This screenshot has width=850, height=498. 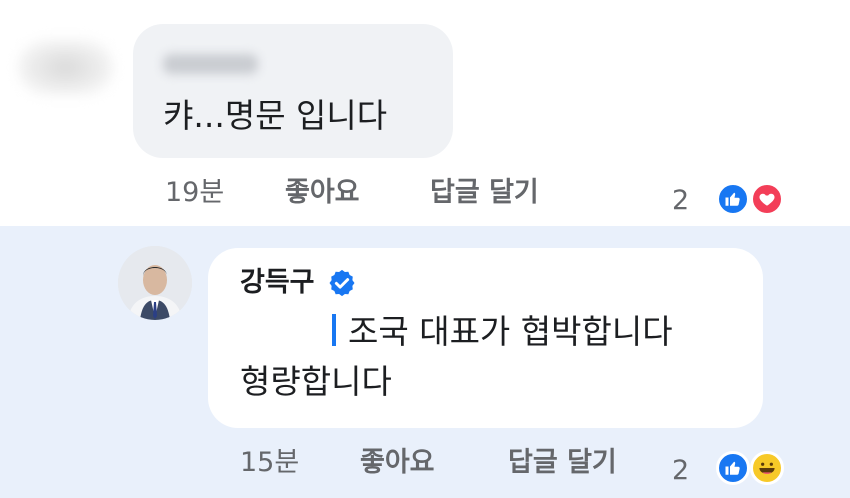 What do you see at coordinates (342, 283) in the screenshot?
I see `verified-badge-icon` at bounding box center [342, 283].